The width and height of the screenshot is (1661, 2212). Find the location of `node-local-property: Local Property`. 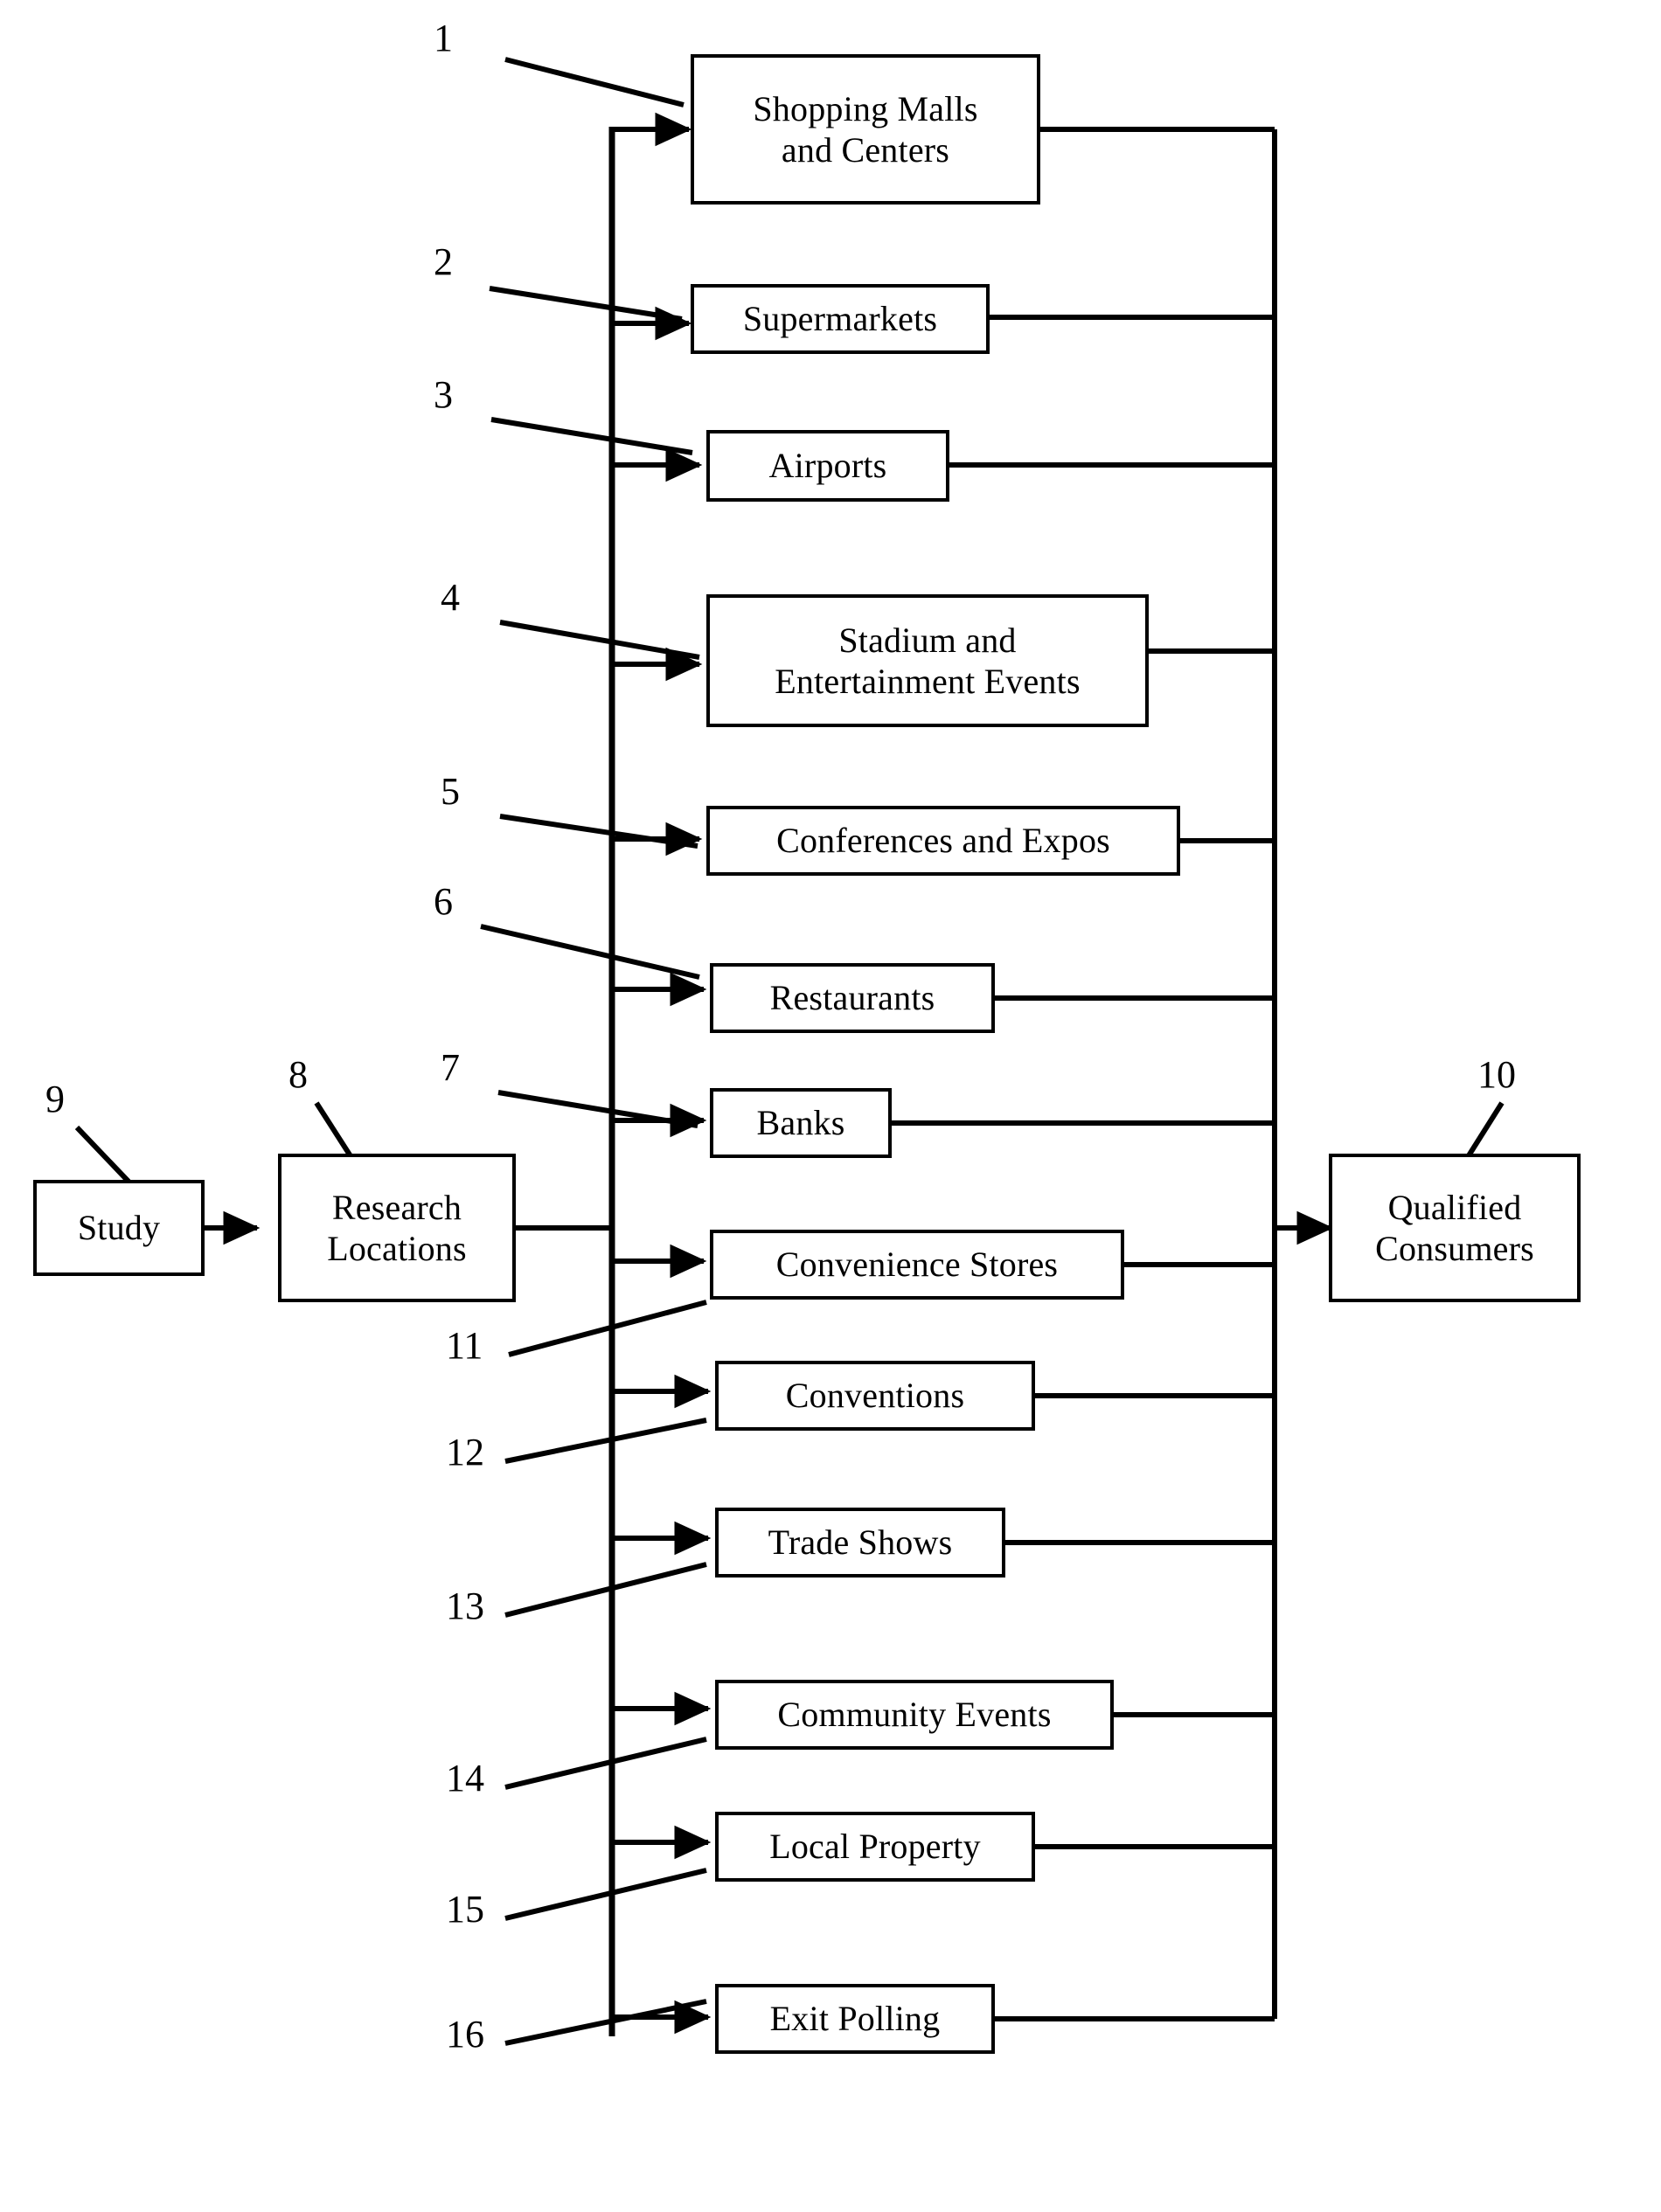

node-local-property: Local Property is located at coordinates (875, 1847).